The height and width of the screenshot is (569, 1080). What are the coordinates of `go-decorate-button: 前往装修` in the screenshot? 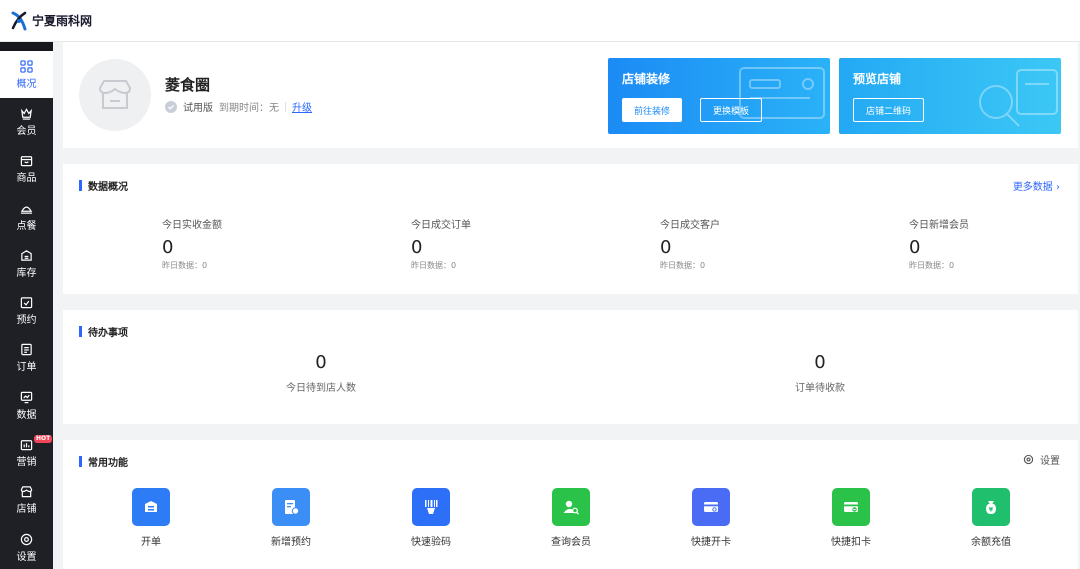 It's located at (652, 110).